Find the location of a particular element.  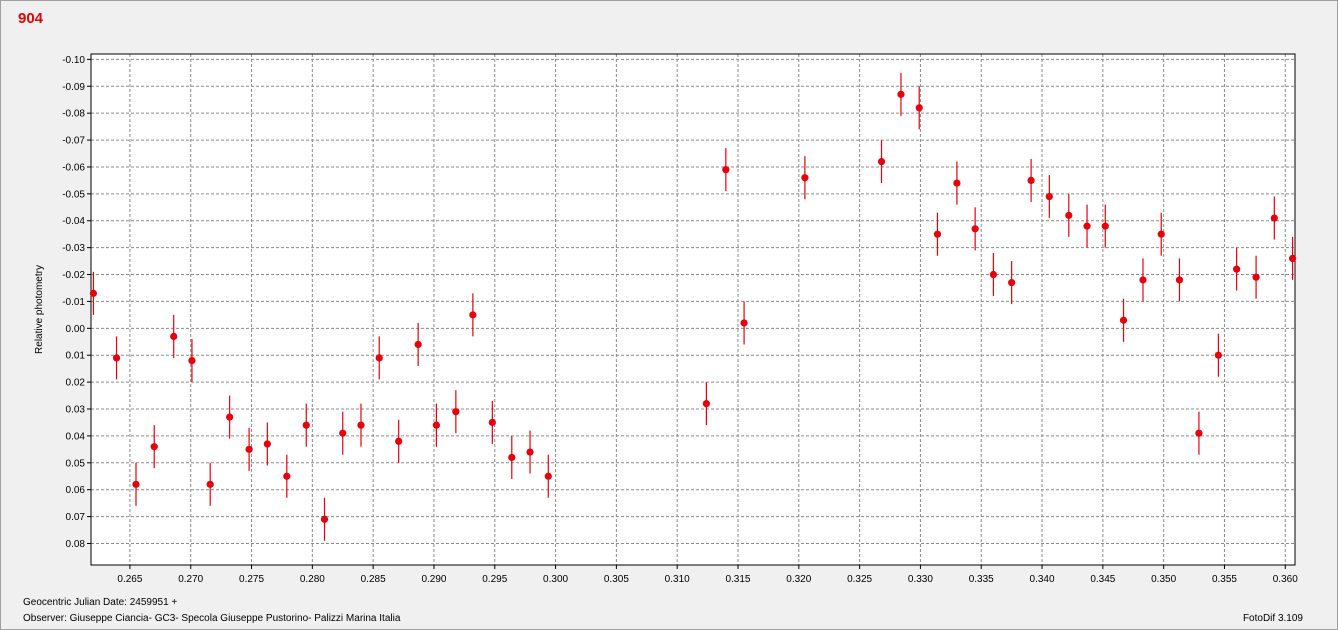

y-tick-label: -0.10 is located at coordinates (73, 60).